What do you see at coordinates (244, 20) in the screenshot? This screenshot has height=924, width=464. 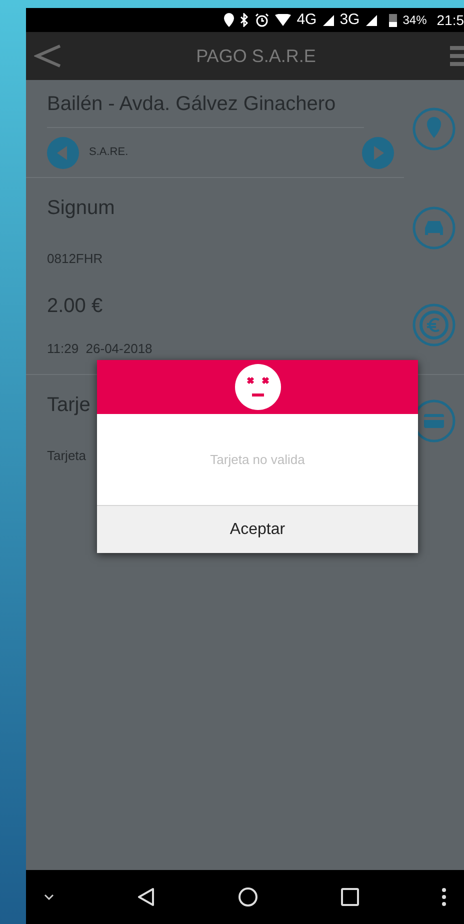 I see `bluetooth-icon` at bounding box center [244, 20].